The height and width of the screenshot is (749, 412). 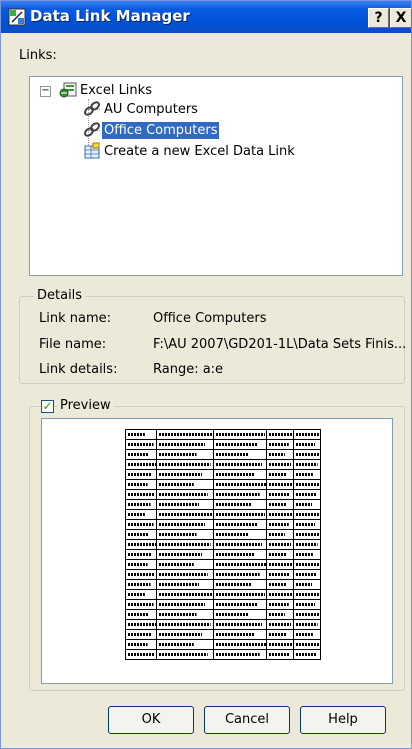 What do you see at coordinates (199, 151) in the screenshot?
I see `tree-item-label: Create a new Excel Data Link` at bounding box center [199, 151].